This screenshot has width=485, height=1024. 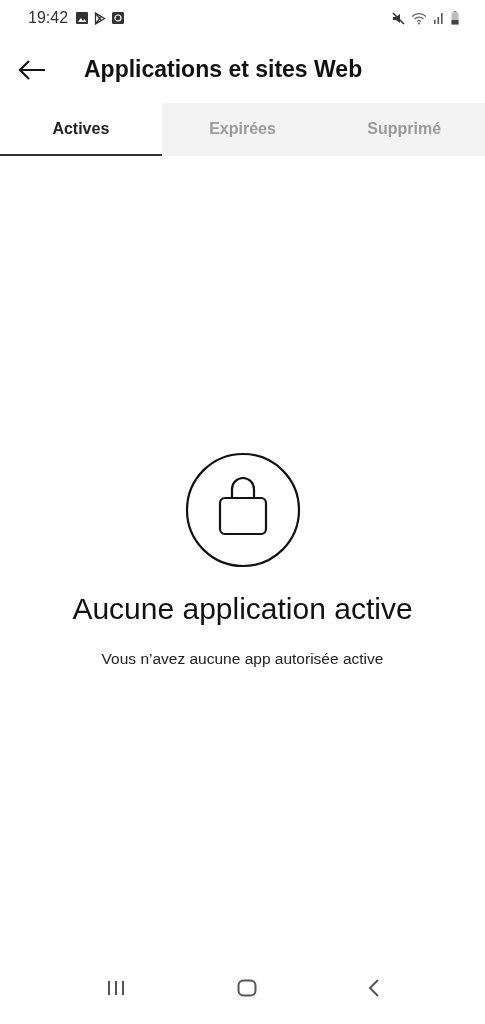 I want to click on home-button, so click(x=246, y=988).